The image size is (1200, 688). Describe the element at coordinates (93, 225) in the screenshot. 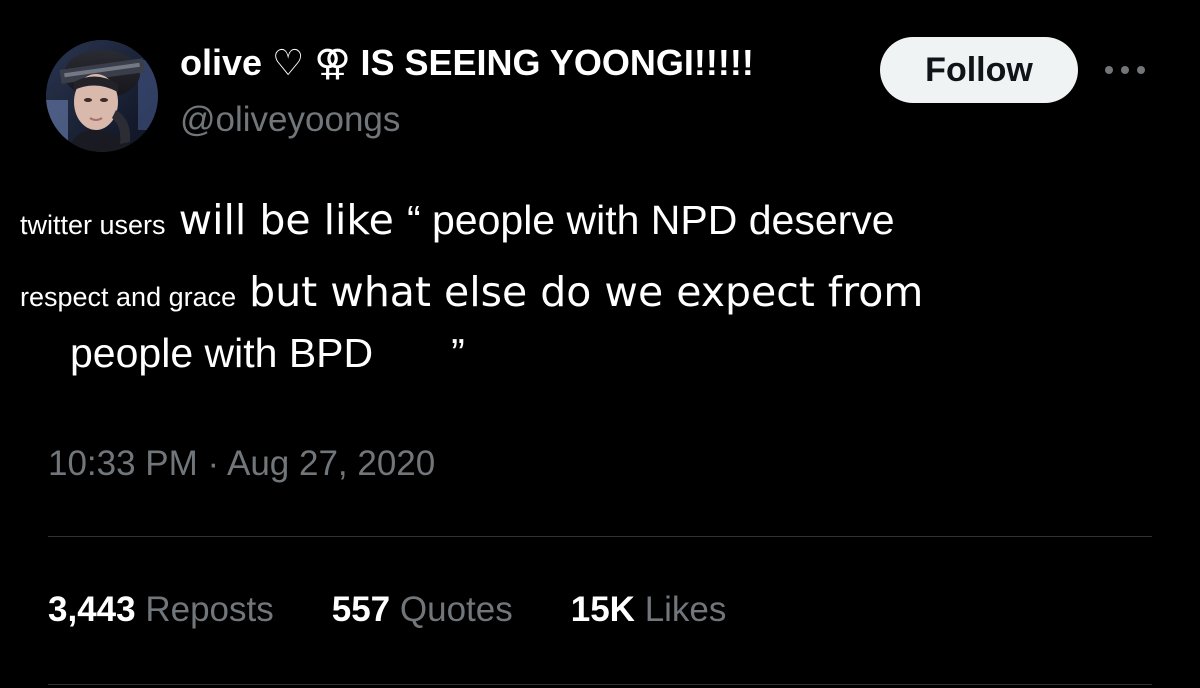

I see `tweet-text-small: twitter users` at that location.